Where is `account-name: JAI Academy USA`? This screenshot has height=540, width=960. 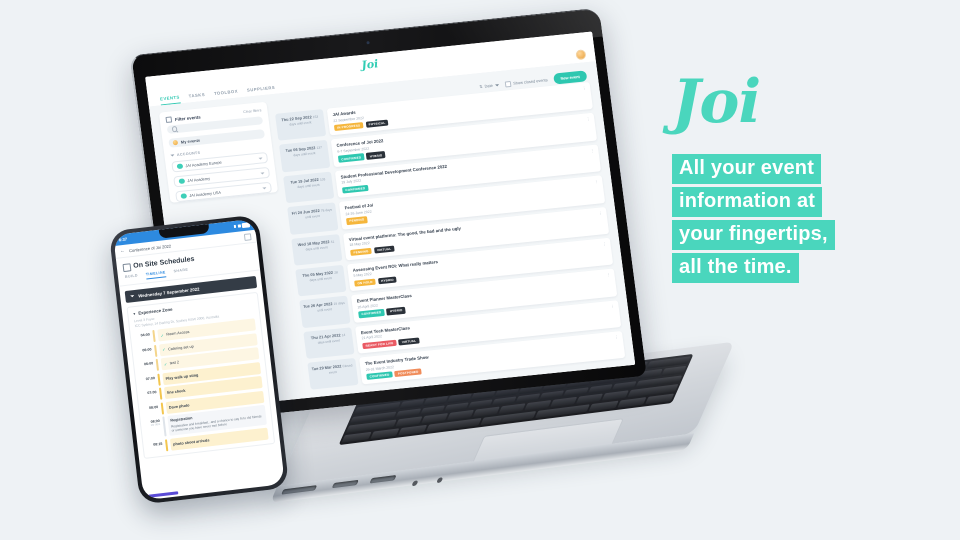
account-name: JAI Academy USA is located at coordinates (205, 193).